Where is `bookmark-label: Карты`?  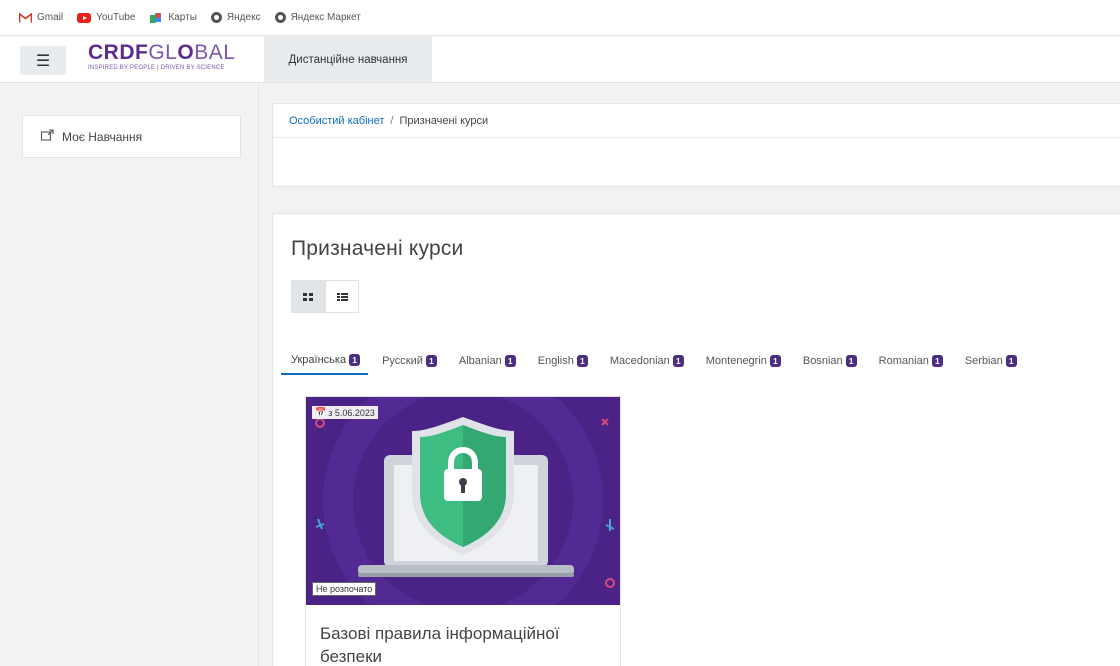
bookmark-label: Карты is located at coordinates (182, 17).